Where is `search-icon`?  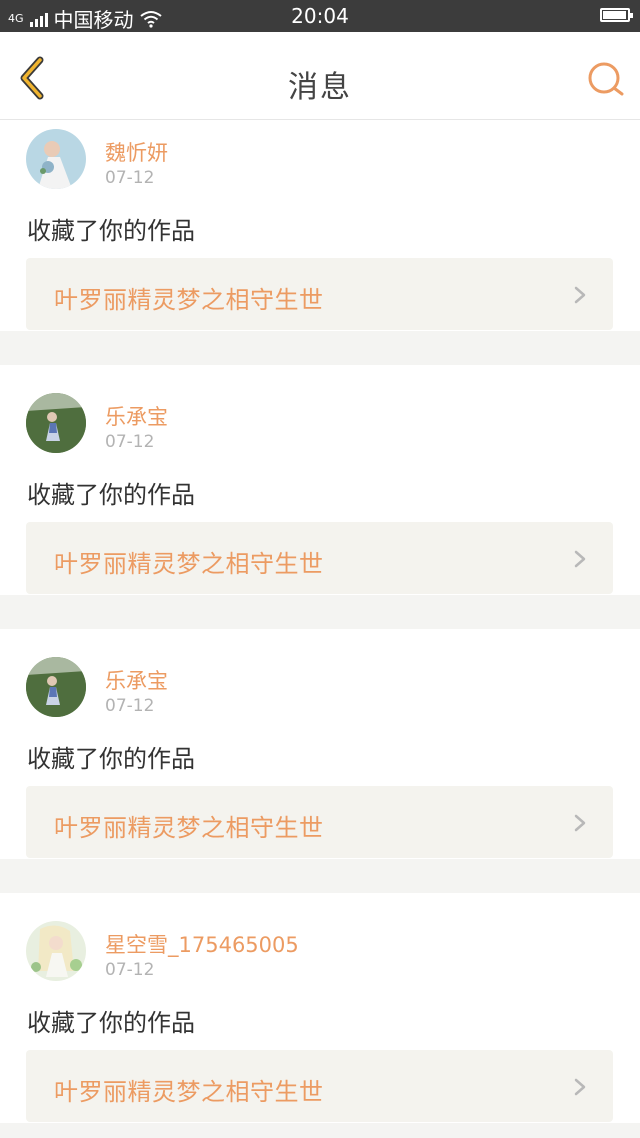
search-icon is located at coordinates (606, 80).